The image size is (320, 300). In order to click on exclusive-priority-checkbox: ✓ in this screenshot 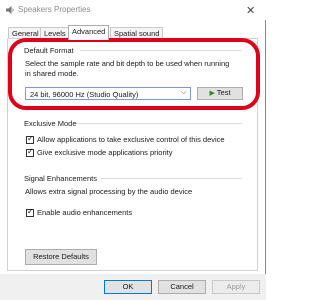, I will do `click(30, 152)`.